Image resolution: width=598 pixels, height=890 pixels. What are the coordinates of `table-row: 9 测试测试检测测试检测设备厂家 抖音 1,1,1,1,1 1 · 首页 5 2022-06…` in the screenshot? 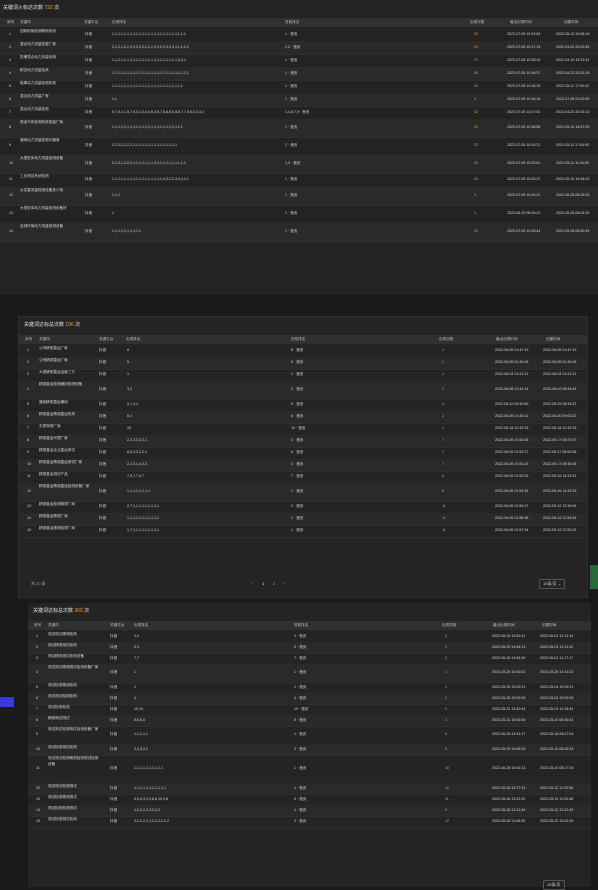 It's located at (309, 735).